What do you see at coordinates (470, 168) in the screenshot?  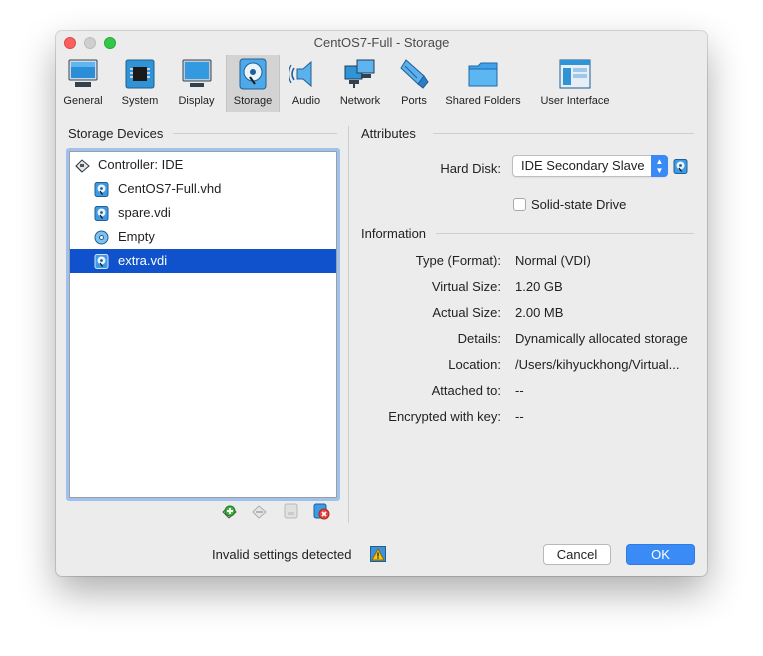 I see `hard-disk-label: Hard Disk:` at bounding box center [470, 168].